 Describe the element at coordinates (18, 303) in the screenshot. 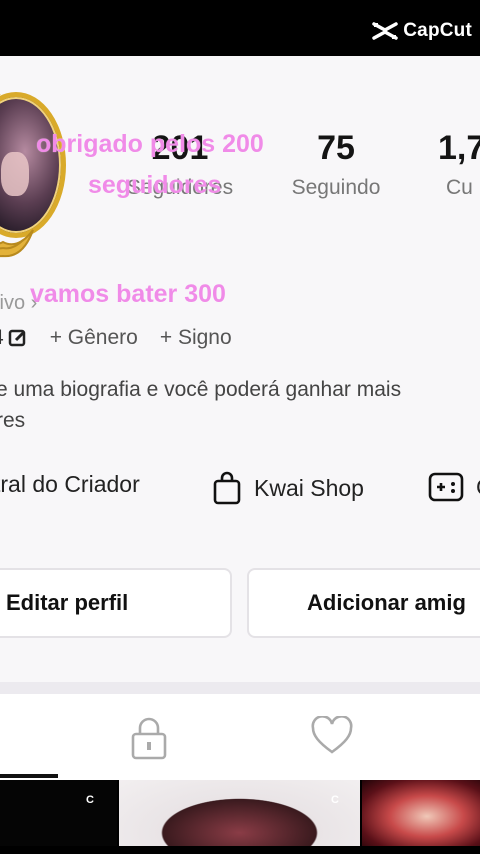

I see `active-status: tivo ›` at that location.